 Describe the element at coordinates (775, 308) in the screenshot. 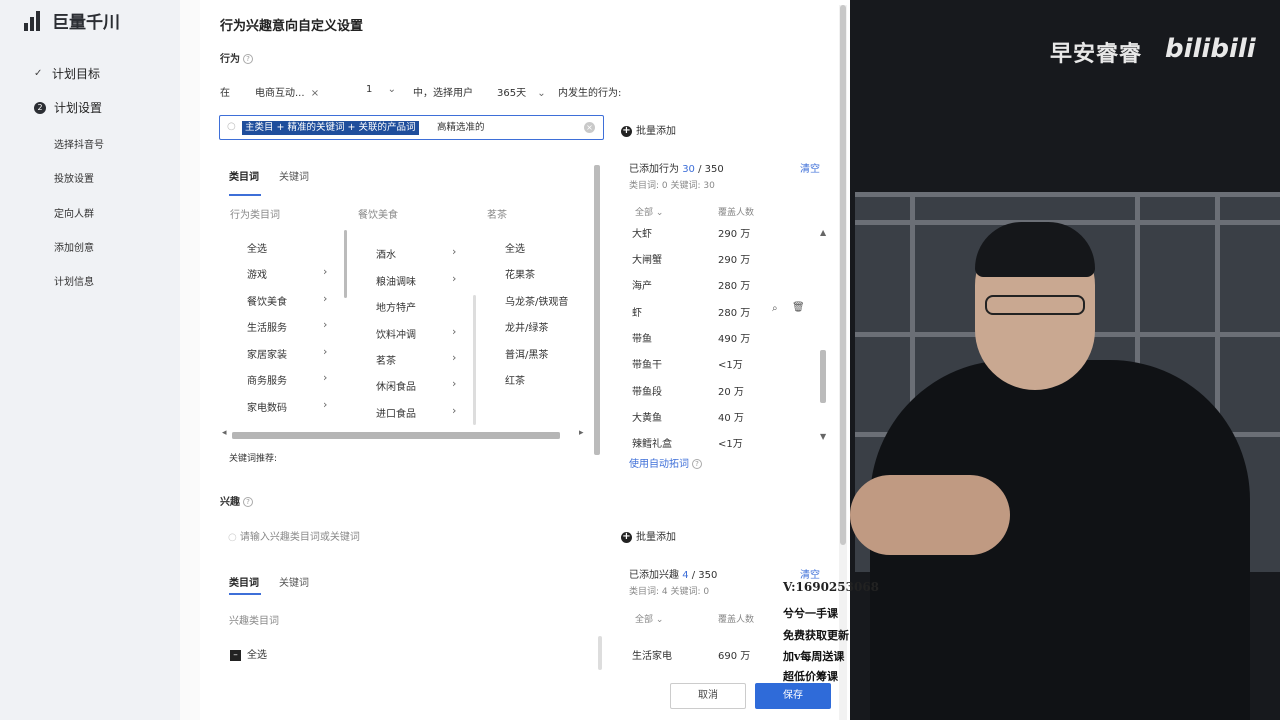

I see `search-icon: ⌕` at that location.